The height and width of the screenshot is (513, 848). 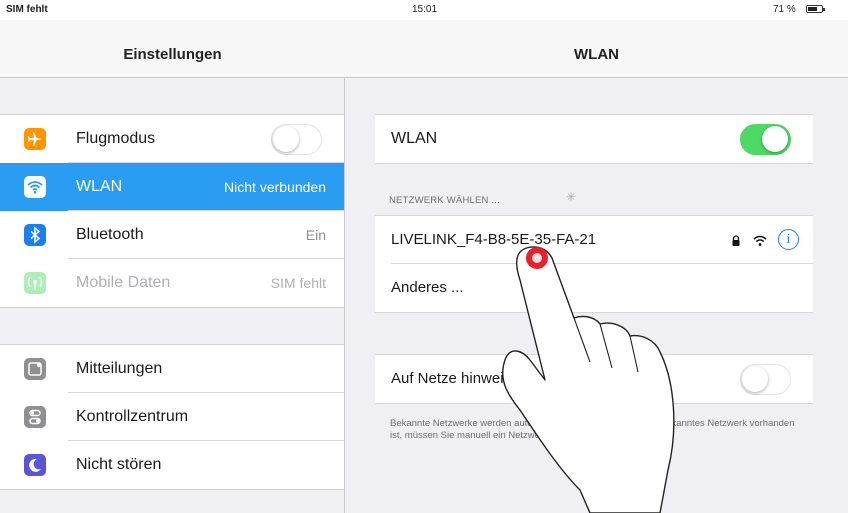 I want to click on wlan-switch-label: WLAN, so click(x=414, y=138).